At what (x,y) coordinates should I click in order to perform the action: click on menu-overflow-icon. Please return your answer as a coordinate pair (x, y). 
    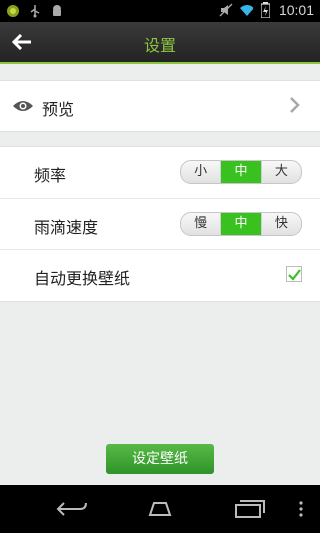
    Looking at the image, I should click on (301, 511).